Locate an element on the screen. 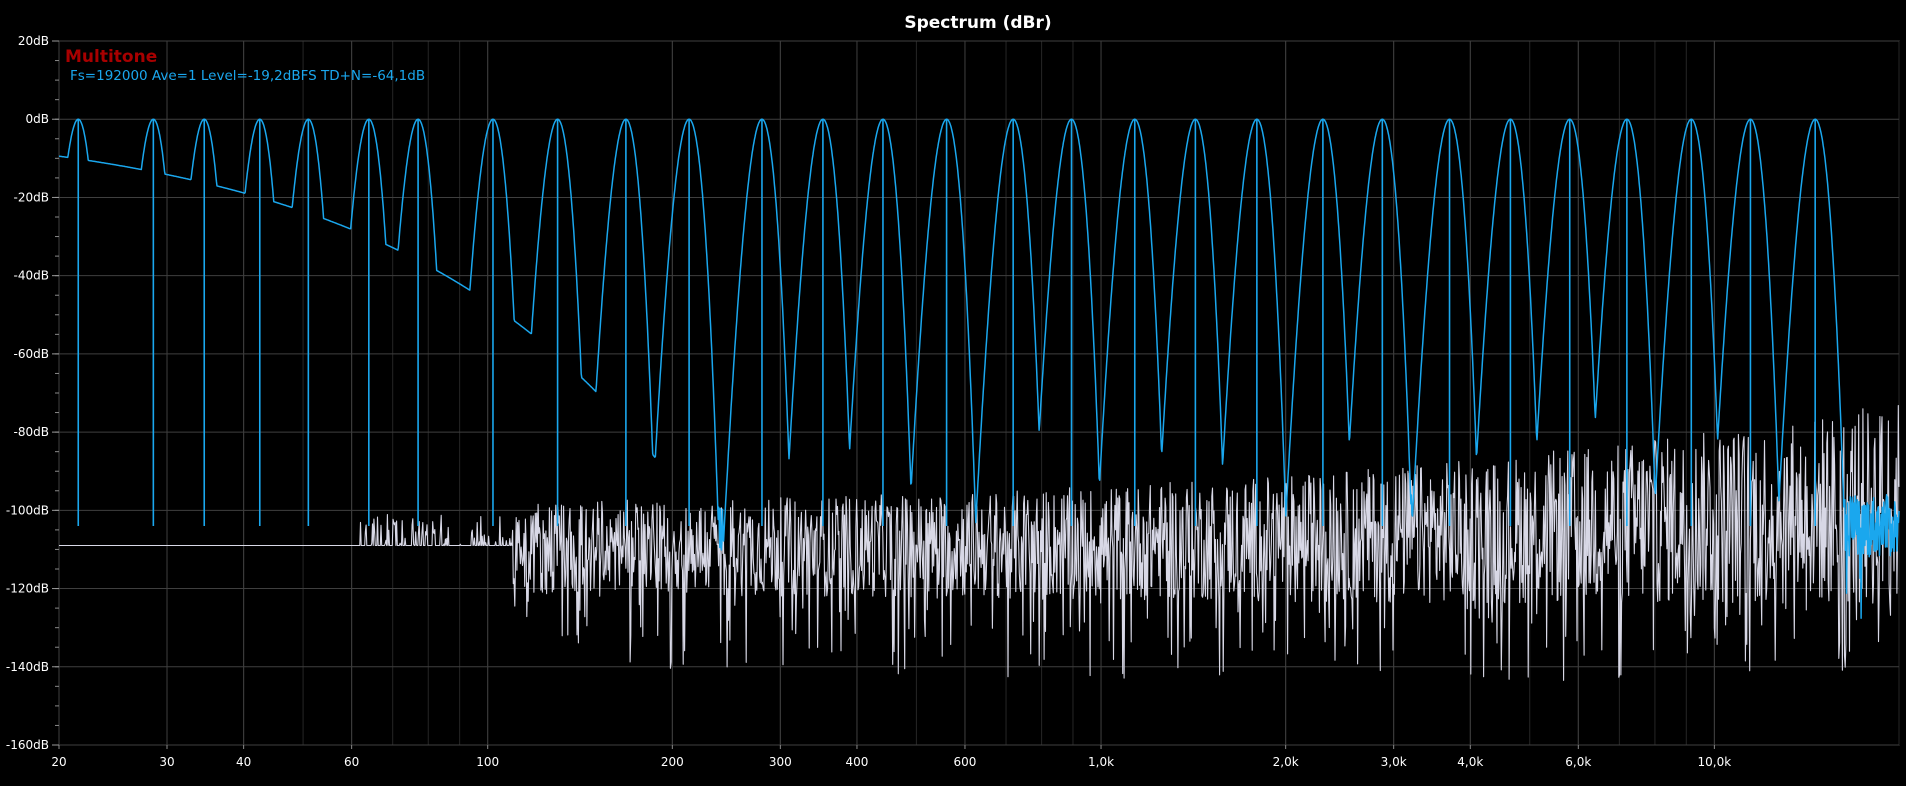 The image size is (1906, 786). y-tick-label: -100dB is located at coordinates (27, 510).